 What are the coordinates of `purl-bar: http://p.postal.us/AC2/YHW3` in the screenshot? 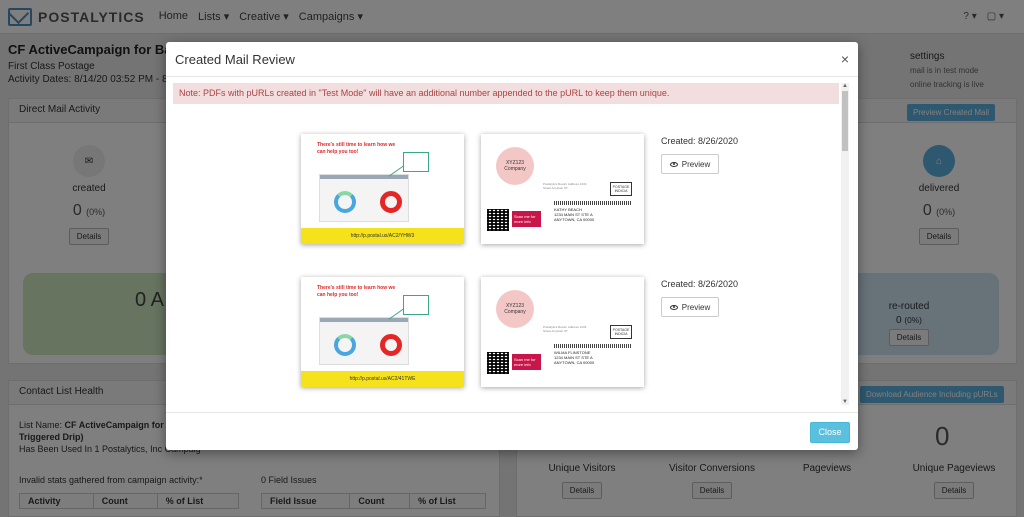 It's located at (382, 236).